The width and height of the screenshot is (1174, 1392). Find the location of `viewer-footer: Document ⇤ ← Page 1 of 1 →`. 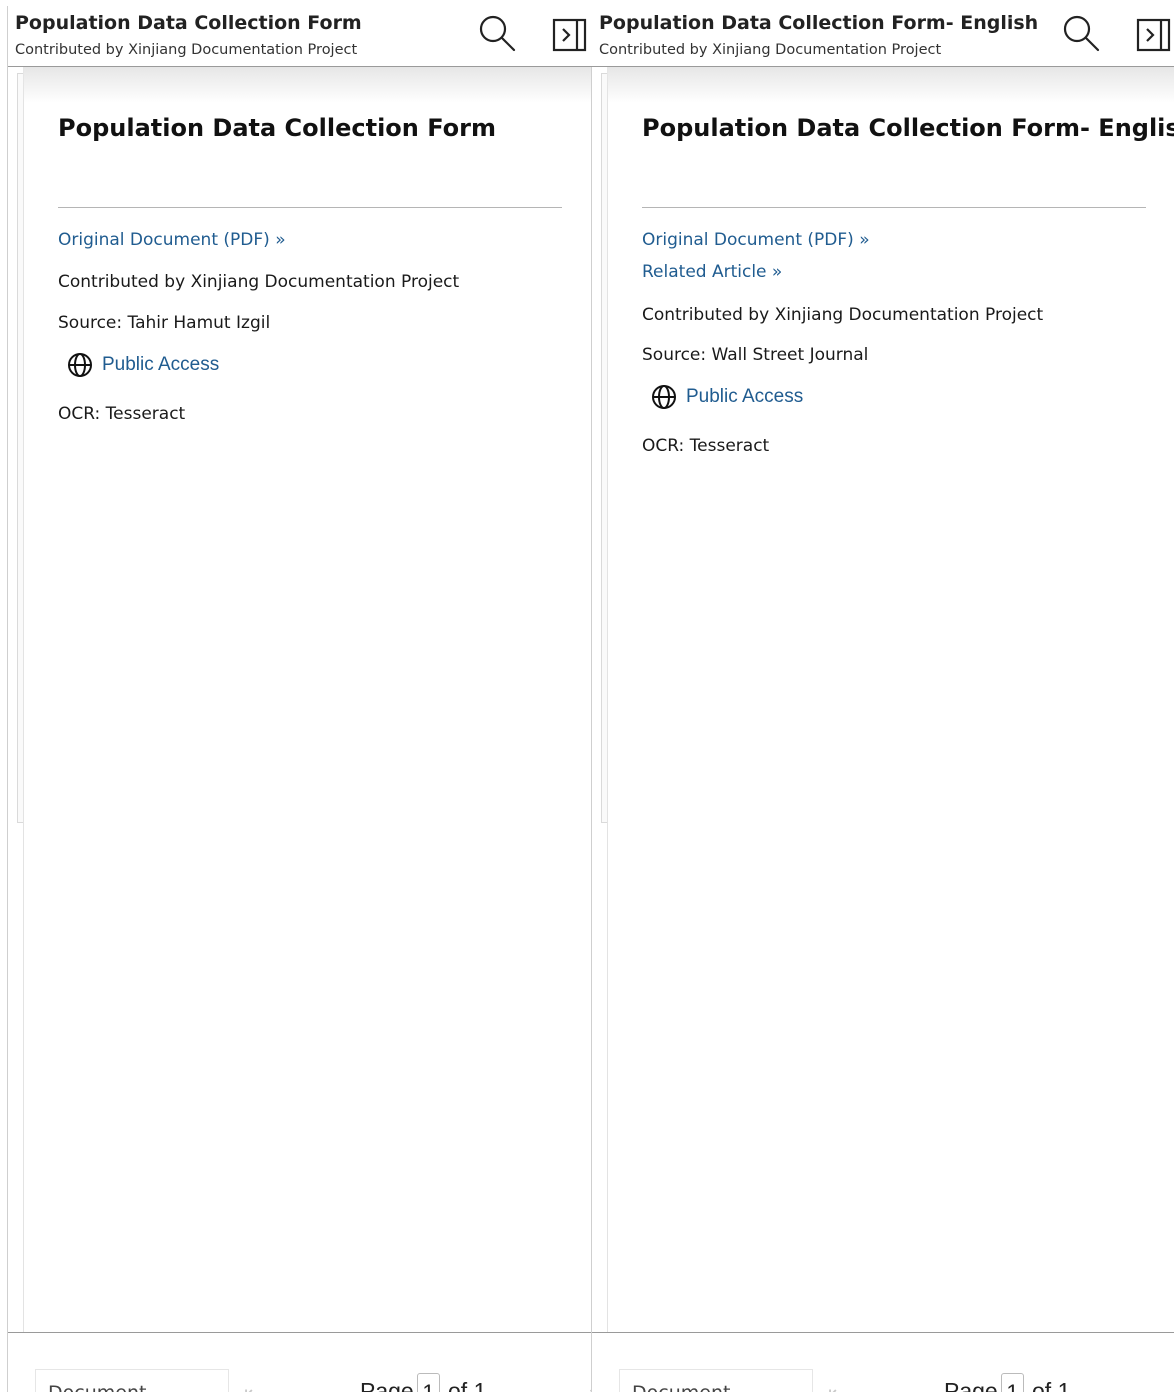

viewer-footer: Document ⇤ ← Page 1 of 1 → is located at coordinates (883, 1362).